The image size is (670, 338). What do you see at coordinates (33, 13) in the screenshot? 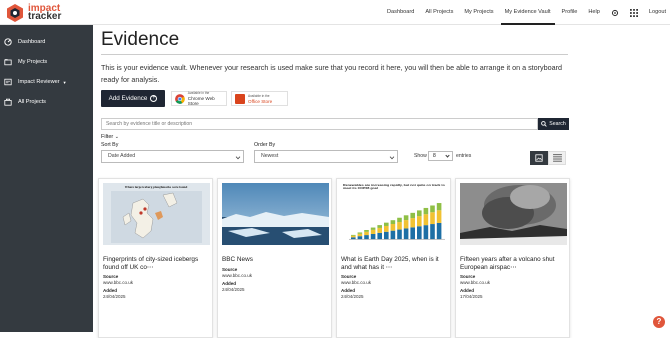
I see `impact-tracker-logo: impact tracker` at bounding box center [33, 13].